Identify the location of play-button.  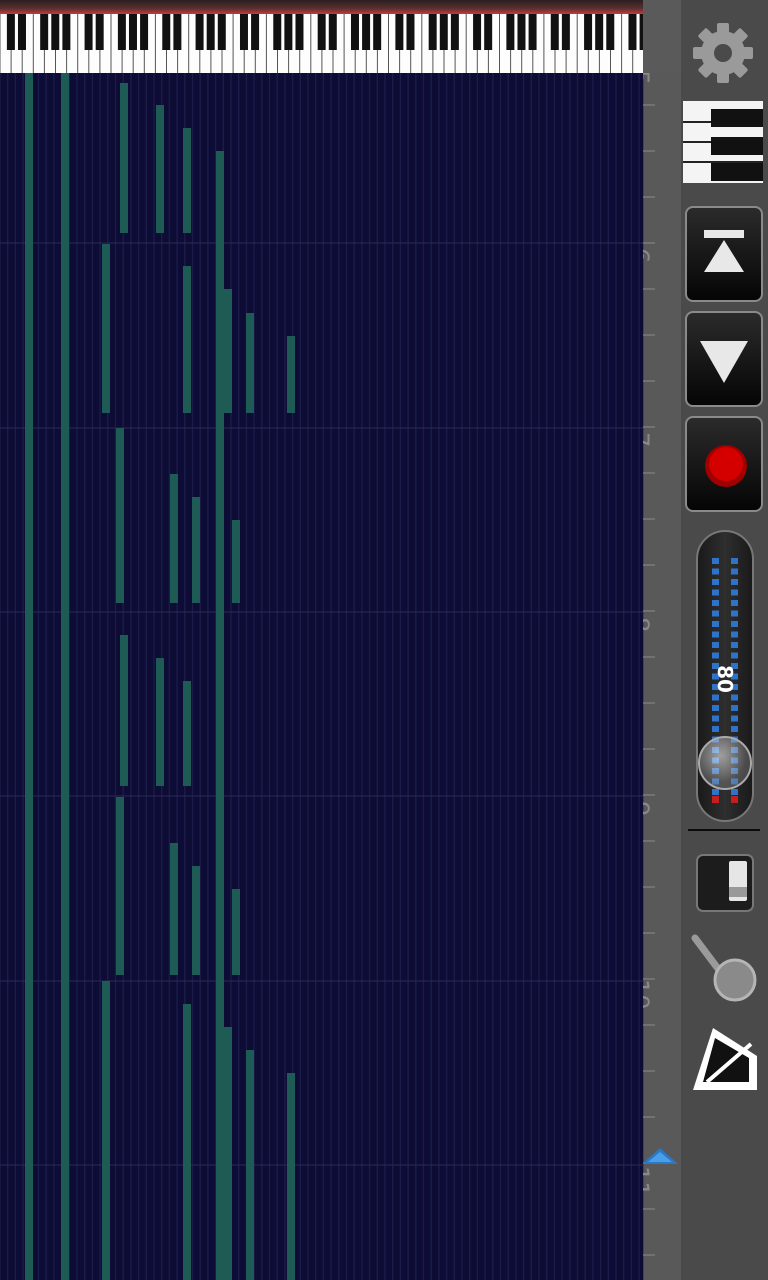
(724, 359).